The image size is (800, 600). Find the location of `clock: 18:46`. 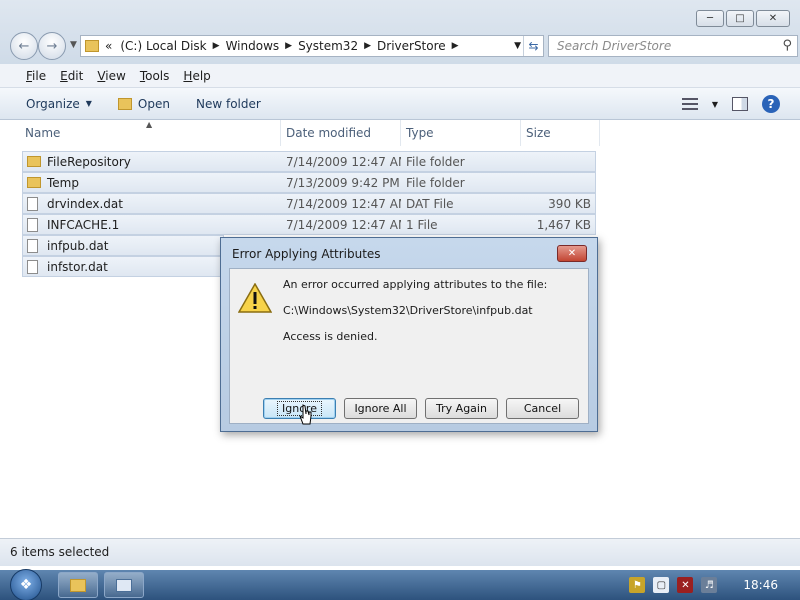

clock: 18:46 is located at coordinates (760, 585).